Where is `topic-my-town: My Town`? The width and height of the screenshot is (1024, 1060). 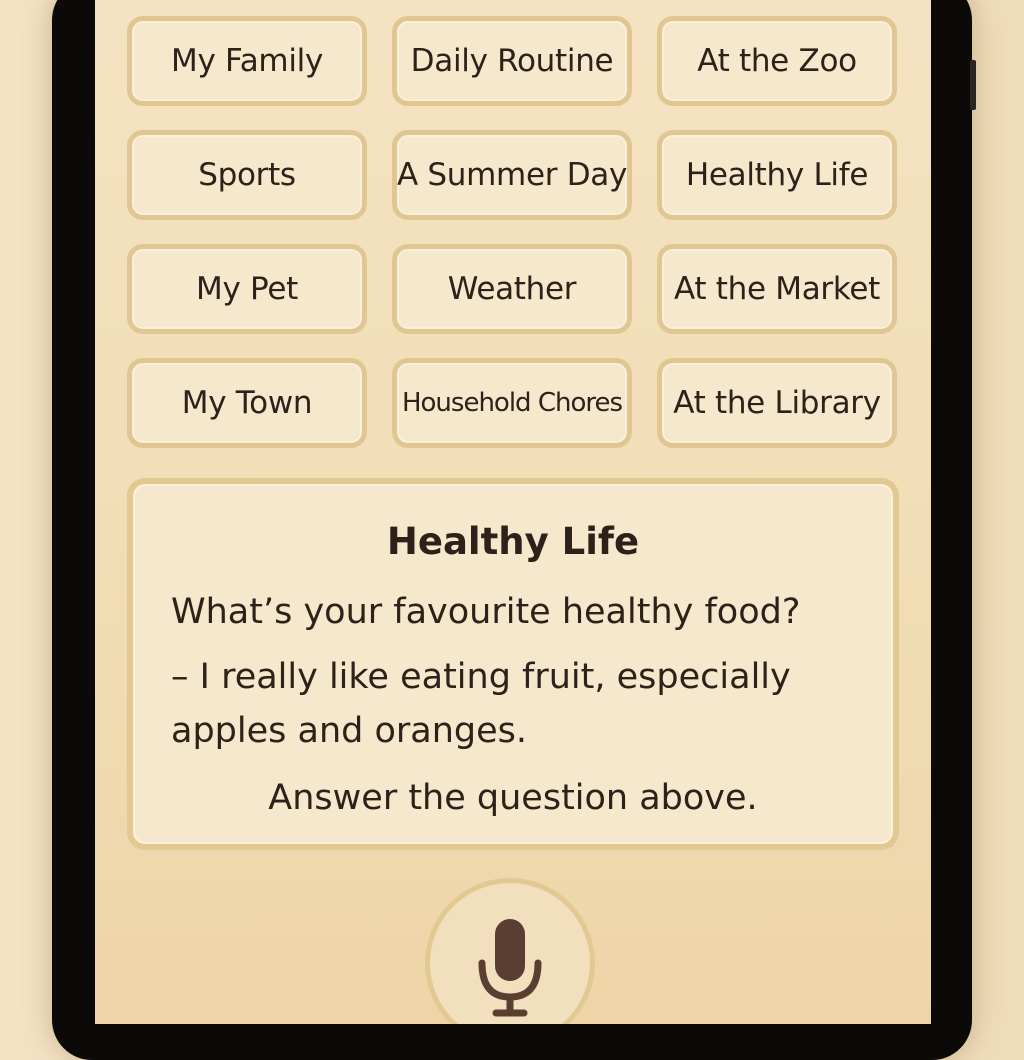 topic-my-town: My Town is located at coordinates (247, 403).